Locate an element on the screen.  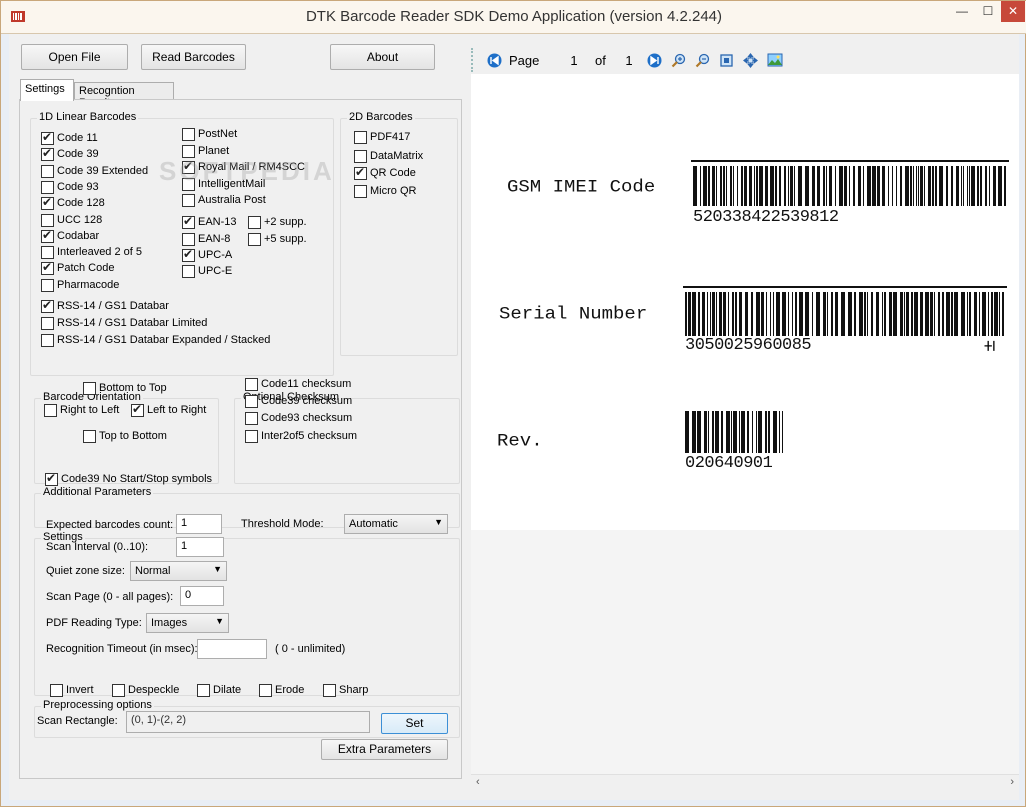
scan-rect-field: (0, 1)-(2, 2) is located at coordinates (248, 722).